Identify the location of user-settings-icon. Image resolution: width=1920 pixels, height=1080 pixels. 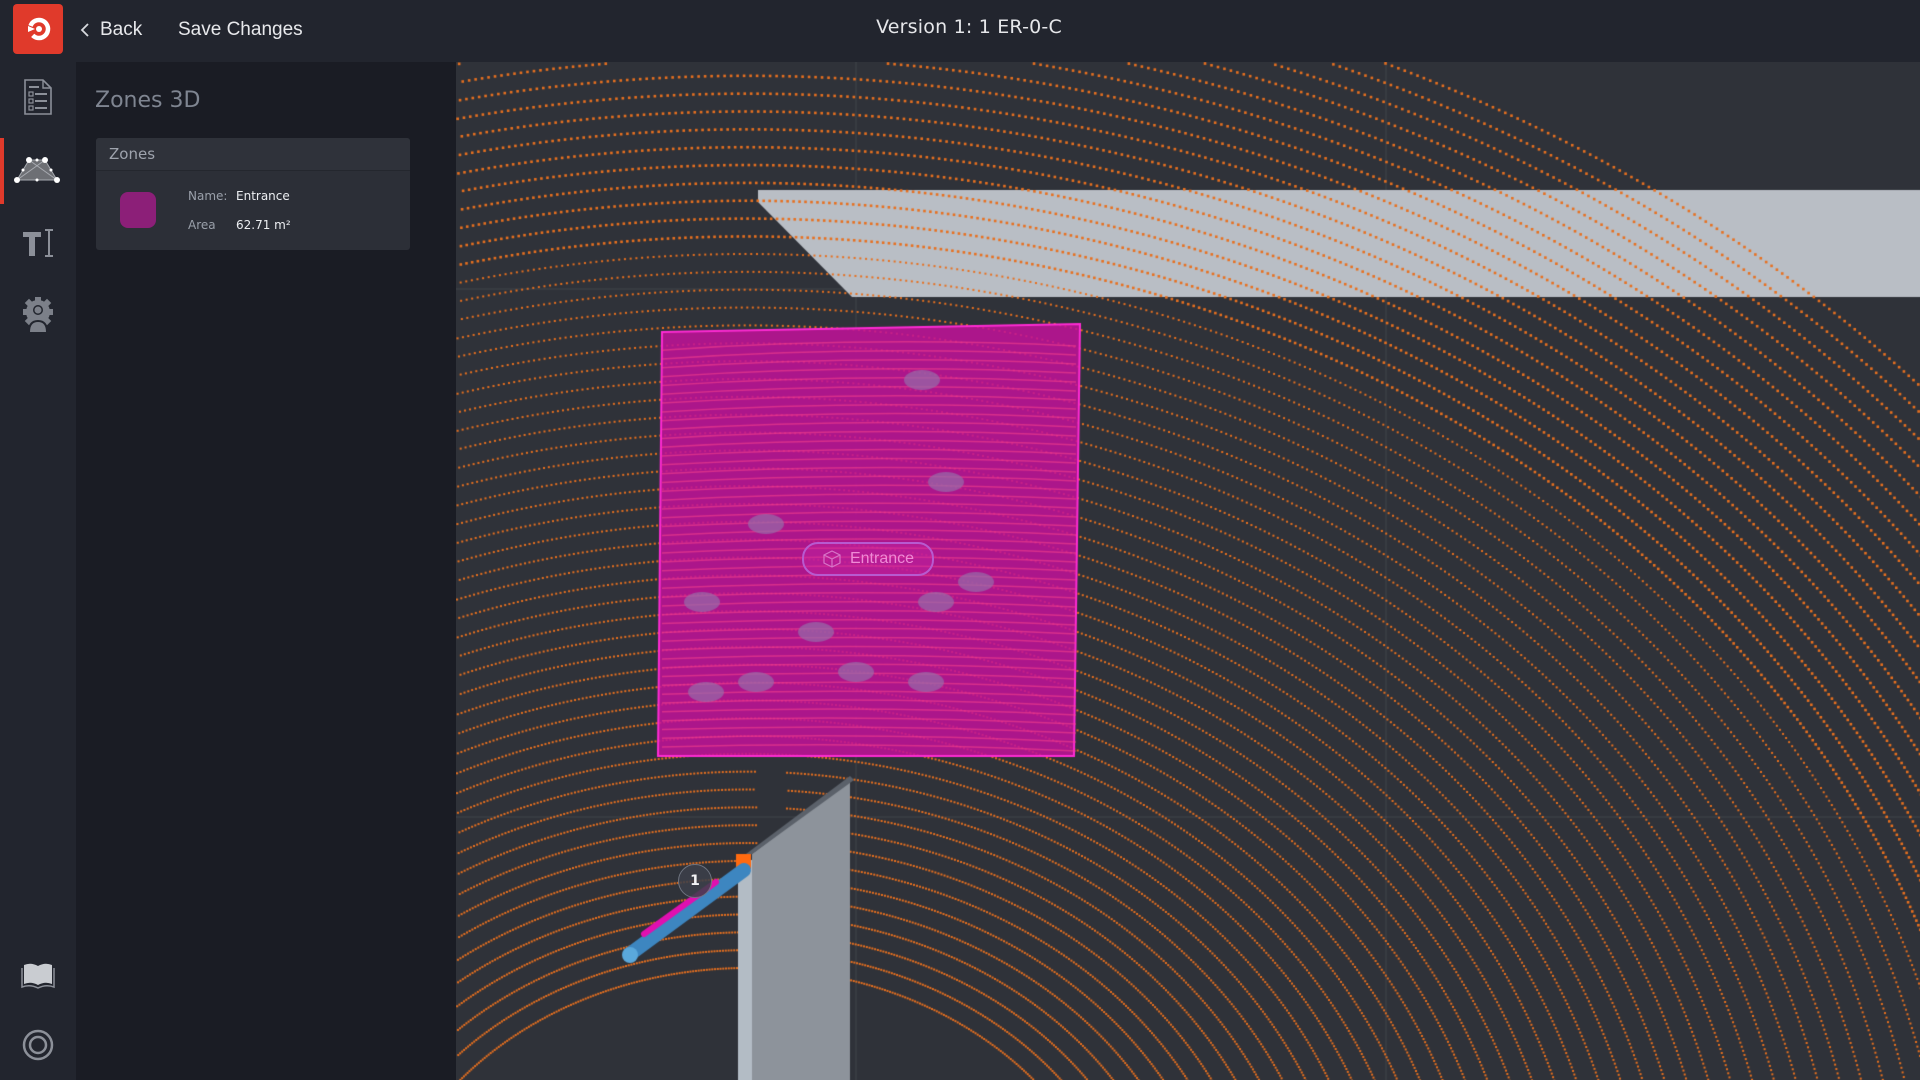
(38, 314).